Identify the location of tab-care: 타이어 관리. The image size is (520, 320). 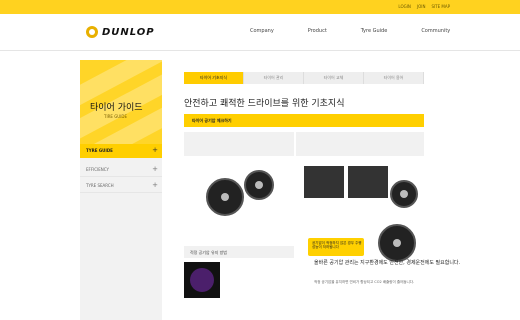
(274, 78).